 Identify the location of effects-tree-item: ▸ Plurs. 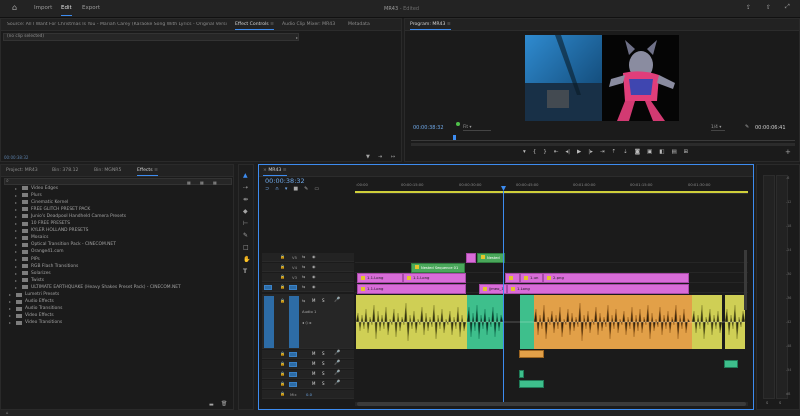
(28, 195).